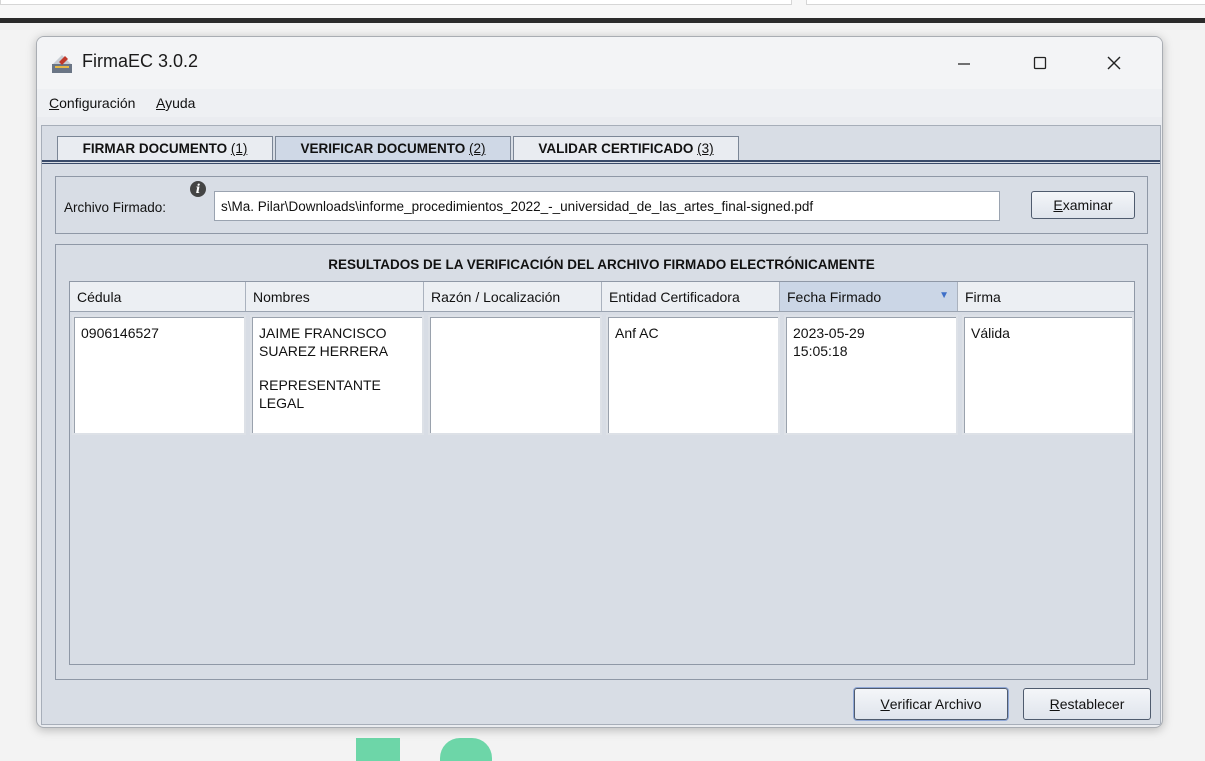  Describe the element at coordinates (1087, 205) in the screenshot. I see `button-label: xaminar` at that location.